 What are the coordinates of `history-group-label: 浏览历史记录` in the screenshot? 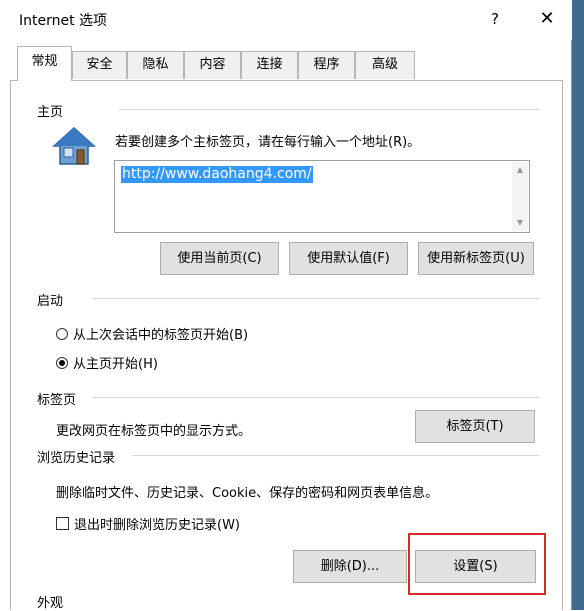 It's located at (76, 458).